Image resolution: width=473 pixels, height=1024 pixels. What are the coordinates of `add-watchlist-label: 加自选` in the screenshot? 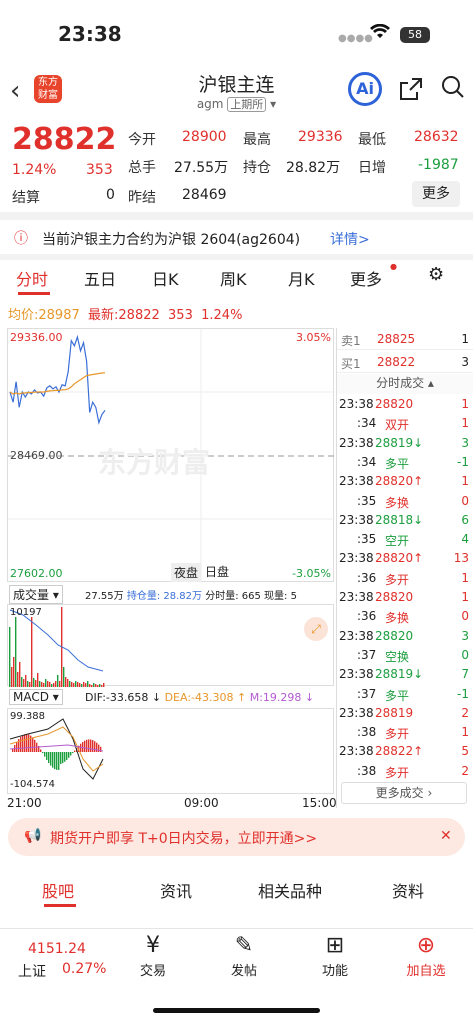 It's located at (426, 971).